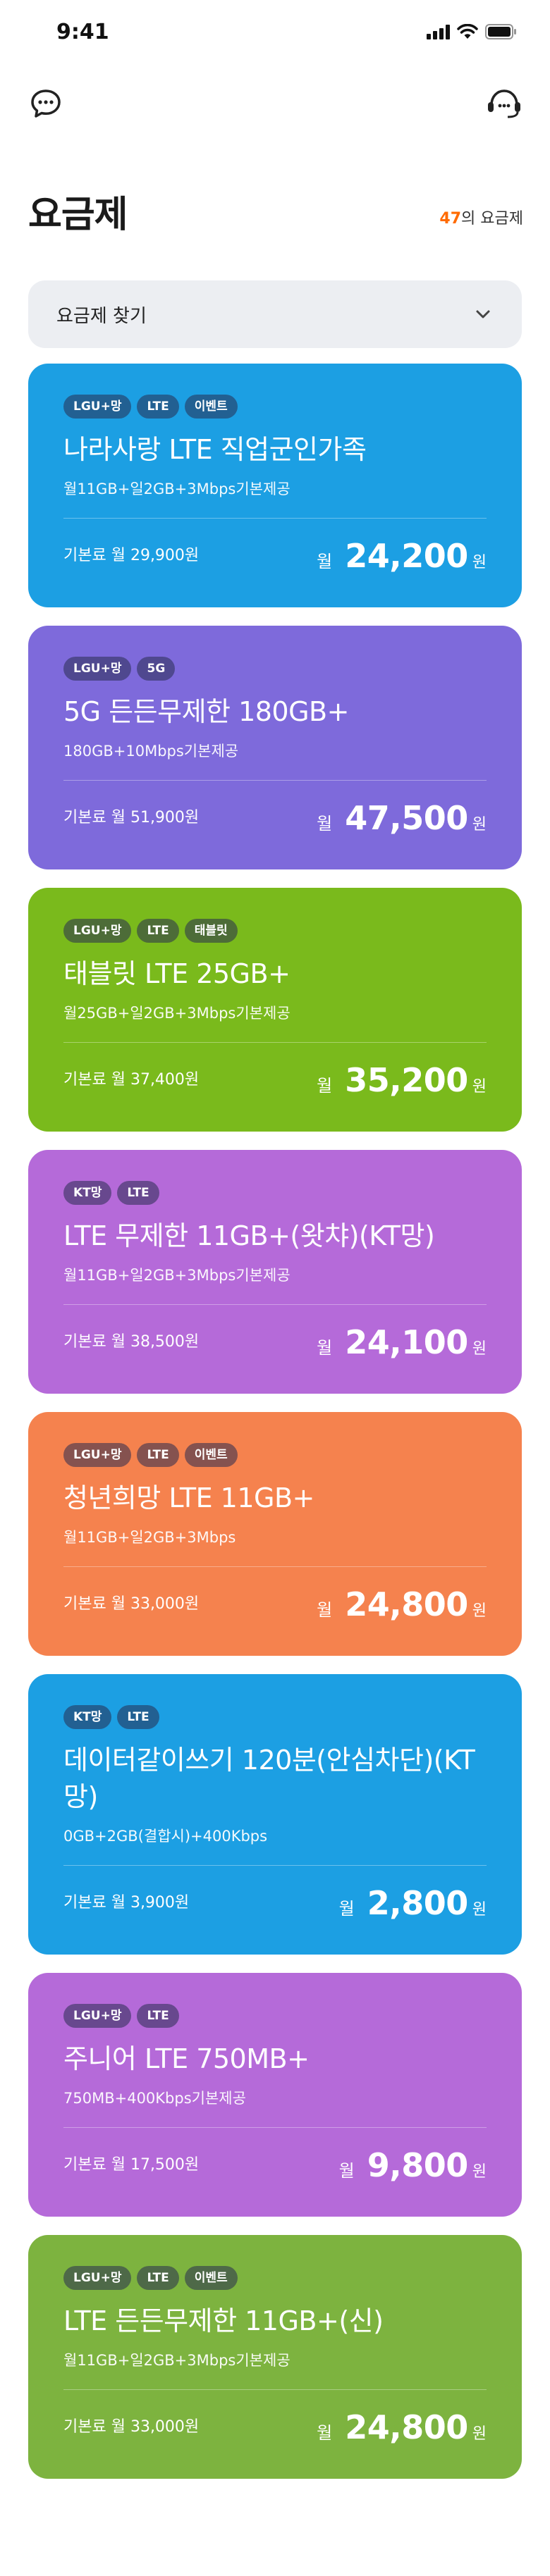 The image size is (550, 2576). Describe the element at coordinates (407, 1342) in the screenshot. I see `price-amount: 24,100` at that location.